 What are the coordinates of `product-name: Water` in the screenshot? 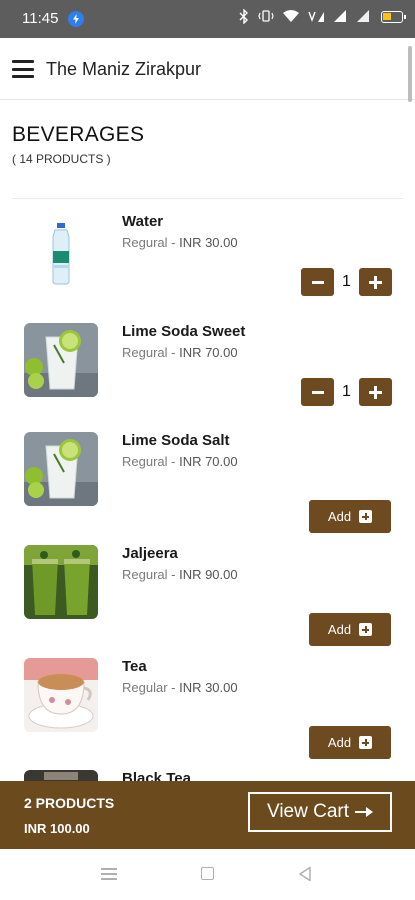 It's located at (143, 221).